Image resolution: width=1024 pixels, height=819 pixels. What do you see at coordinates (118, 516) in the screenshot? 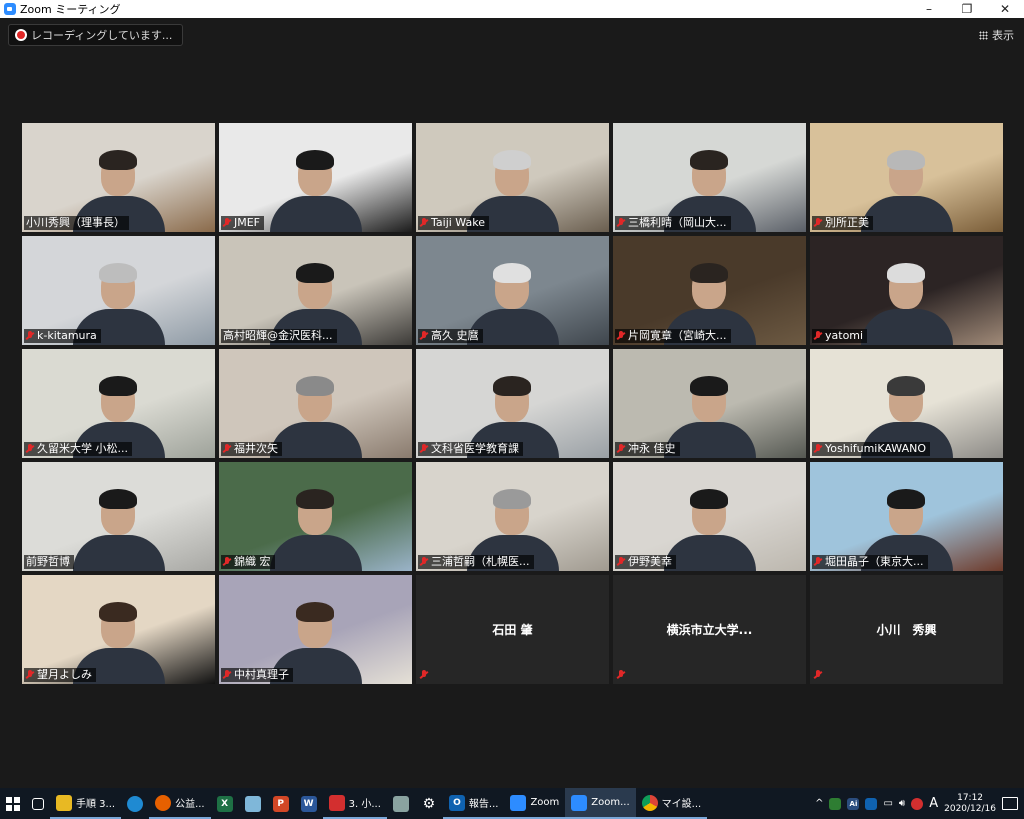
I see `participant-tile: 前野哲博` at bounding box center [118, 516].